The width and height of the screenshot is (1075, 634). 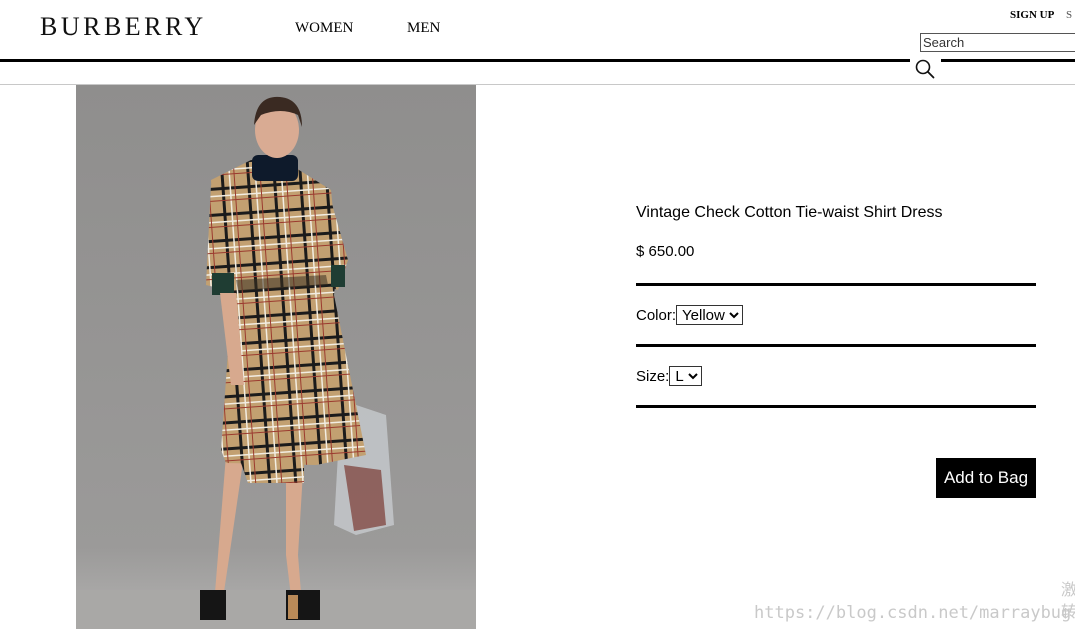 What do you see at coordinates (925, 69) in the screenshot?
I see `search-icon` at bounding box center [925, 69].